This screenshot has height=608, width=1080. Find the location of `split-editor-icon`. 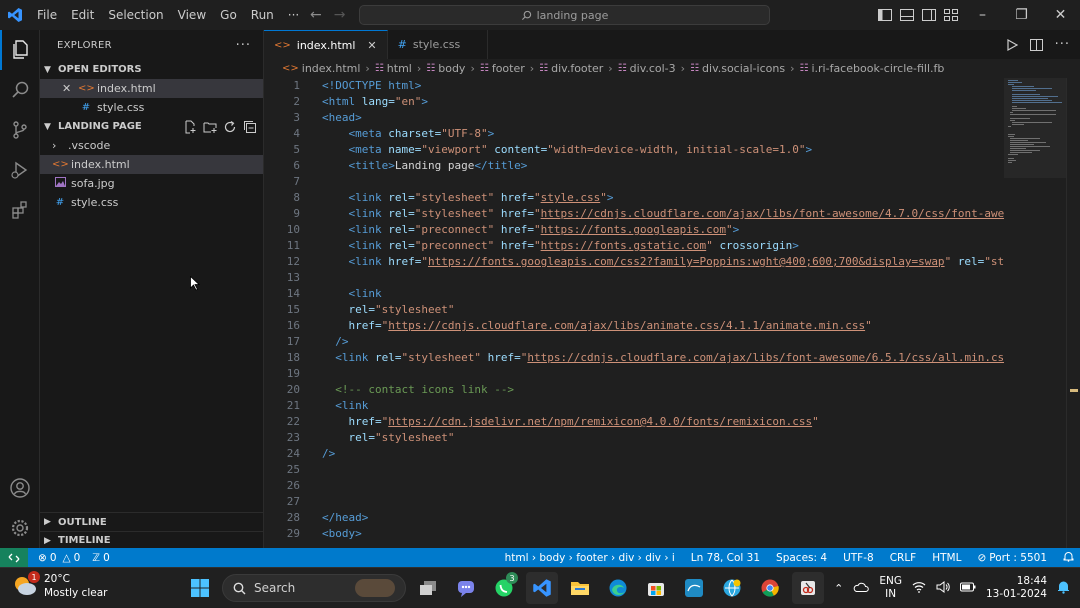

split-editor-icon is located at coordinates (1036, 44).